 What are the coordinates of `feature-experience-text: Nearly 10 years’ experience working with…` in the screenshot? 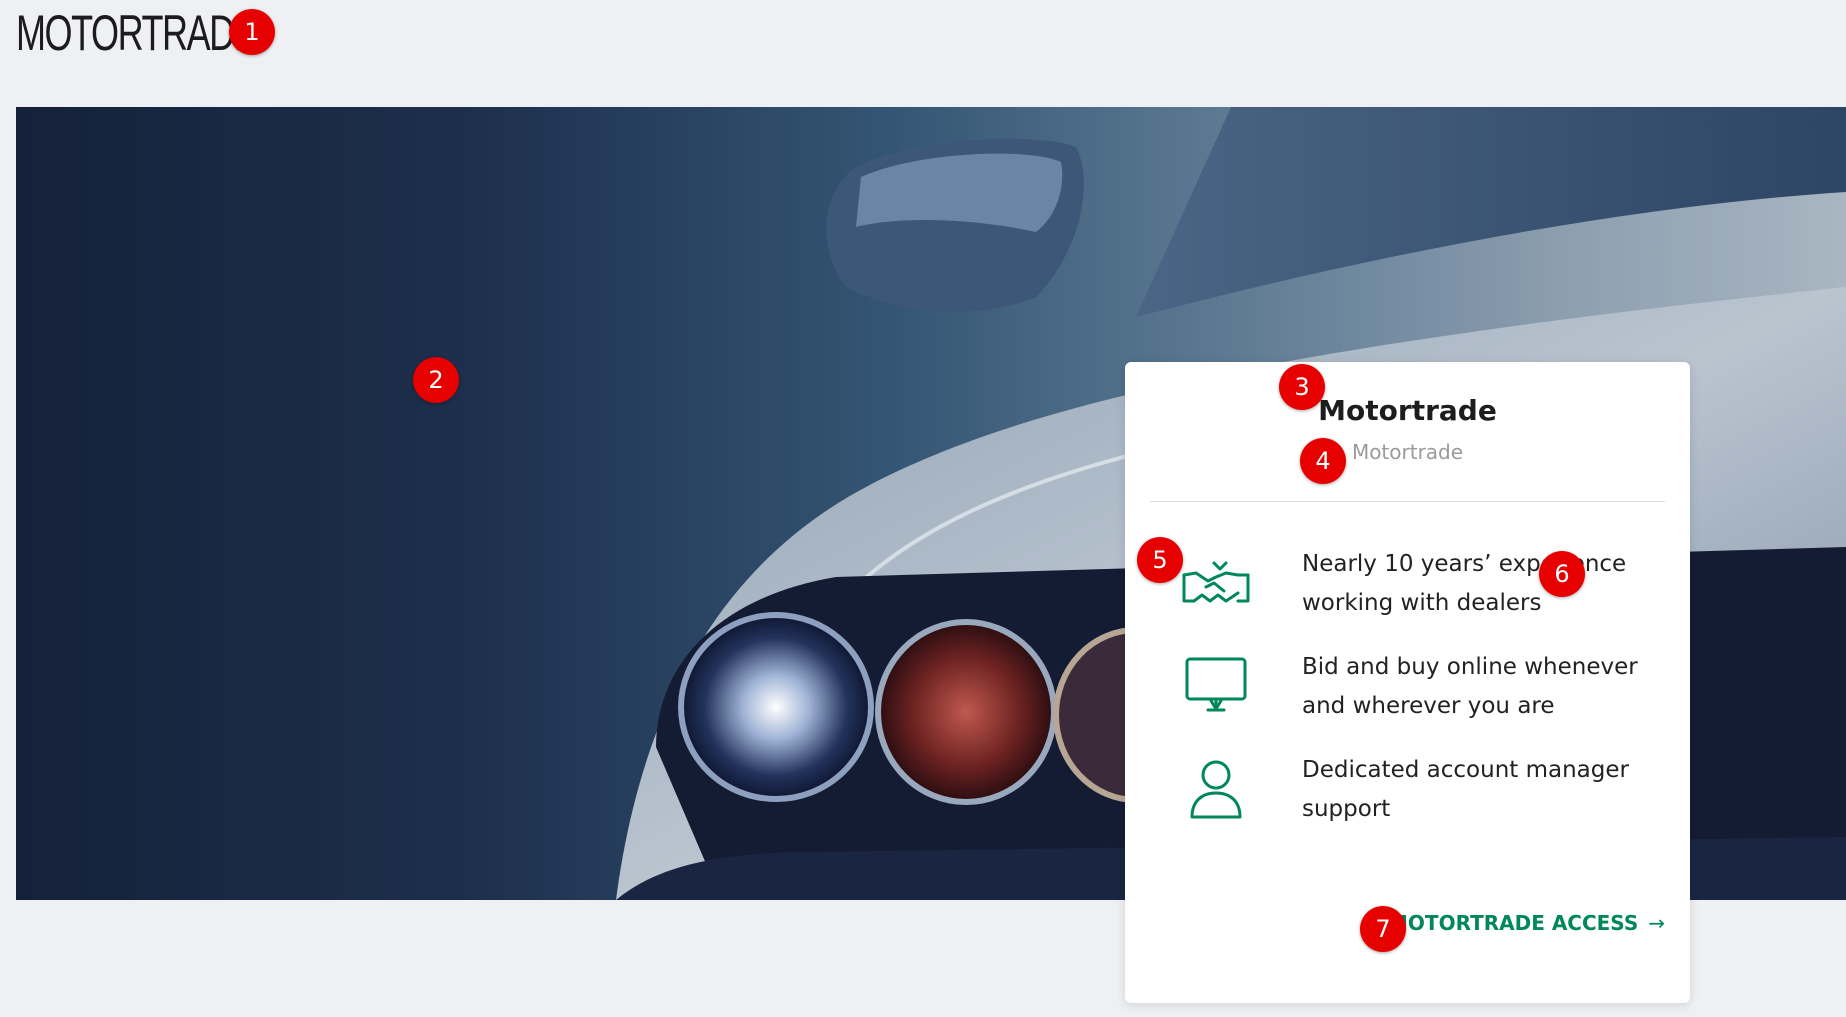 It's located at (1464, 583).